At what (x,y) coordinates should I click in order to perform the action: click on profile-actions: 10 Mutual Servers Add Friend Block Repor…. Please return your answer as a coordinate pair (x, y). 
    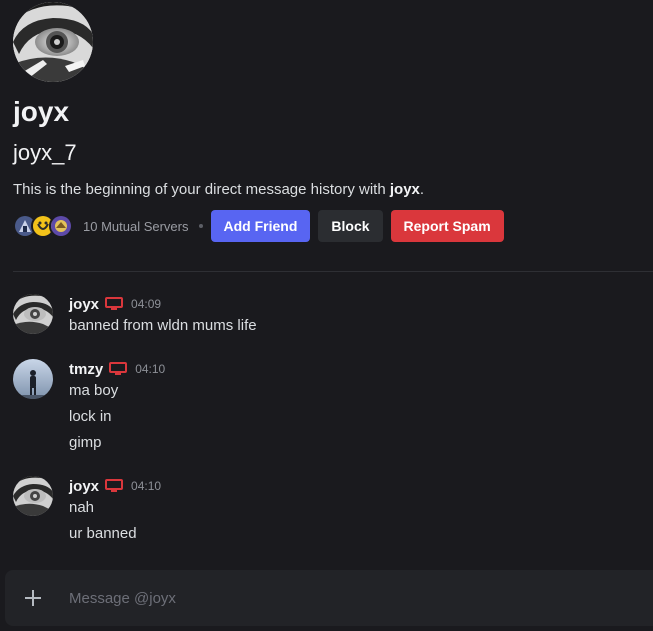
    Looking at the image, I should click on (328, 226).